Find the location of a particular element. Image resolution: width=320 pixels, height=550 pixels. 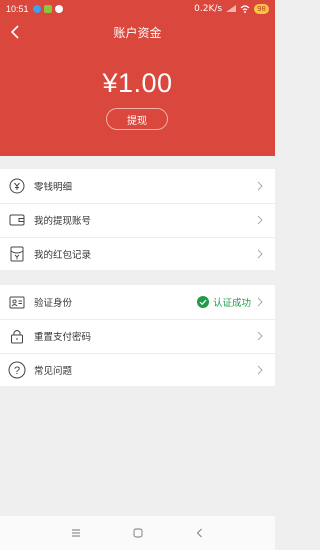

menu-item-change-details: 零钱明细 is located at coordinates (137, 186).